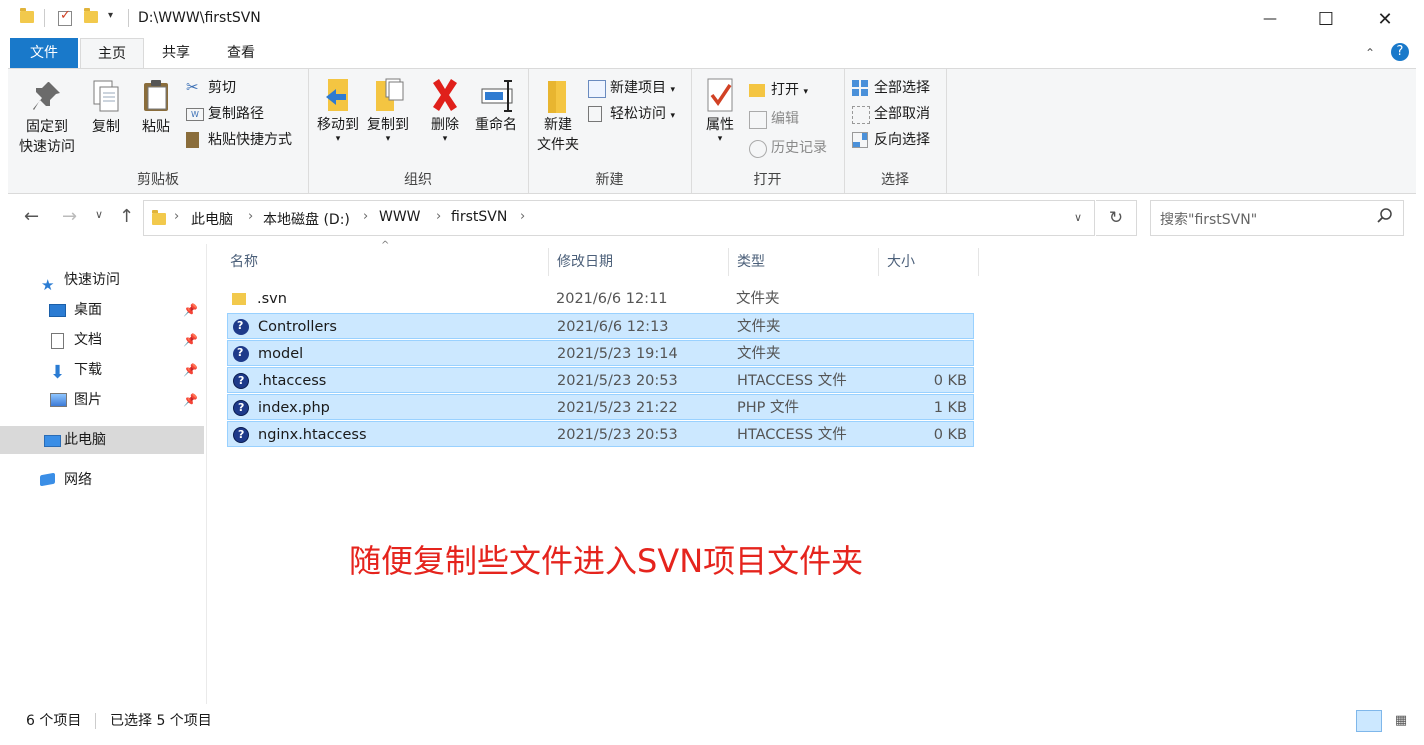  I want to click on back-arrow-icon: ←, so click(31, 216).